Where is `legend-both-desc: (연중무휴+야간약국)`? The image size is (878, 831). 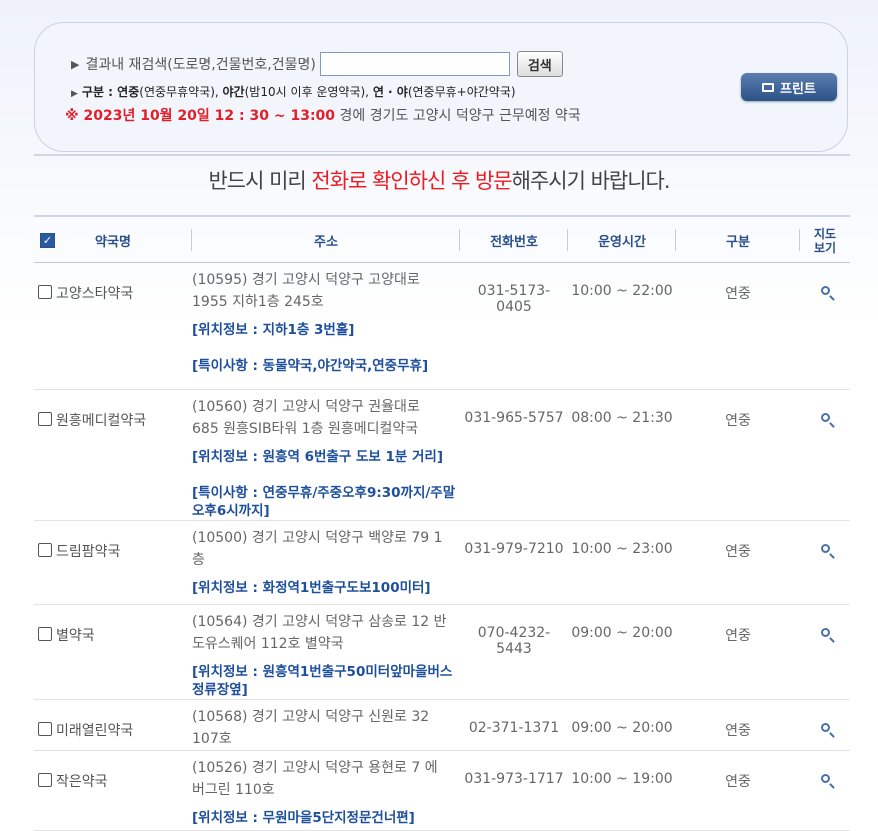 legend-both-desc: (연중무휴+야간약국) is located at coordinates (461, 92).